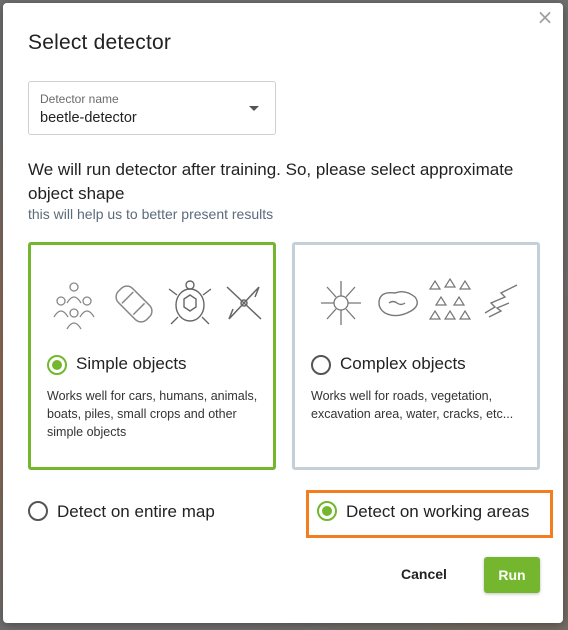 The height and width of the screenshot is (630, 568). Describe the element at coordinates (88, 118) in the screenshot. I see `detector-name-value: beetle-detector` at that location.